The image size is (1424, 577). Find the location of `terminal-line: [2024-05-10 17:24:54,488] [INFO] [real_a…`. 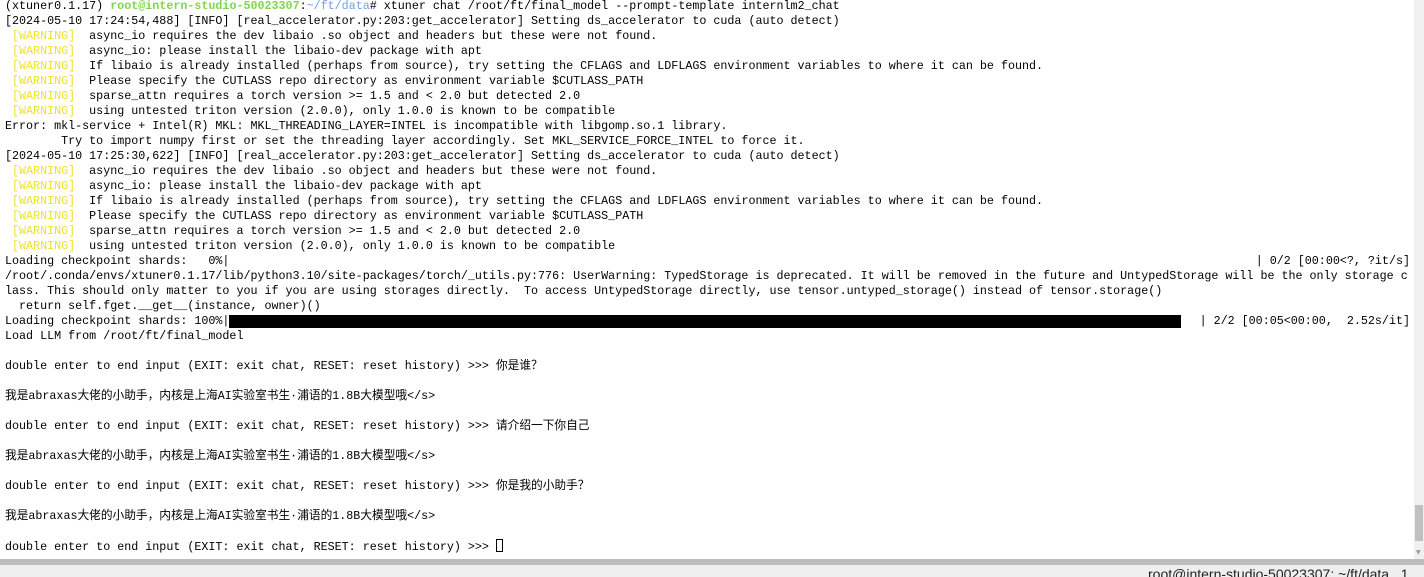

terminal-line: [2024-05-10 17:24:54,488] [INFO] [real_a… is located at coordinates (707, 21).